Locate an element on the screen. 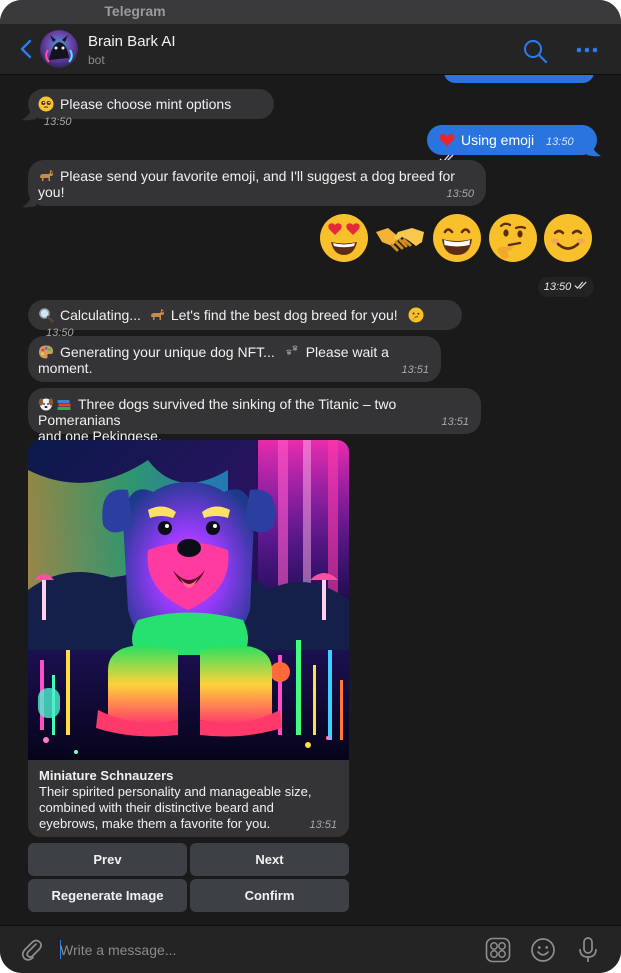 The height and width of the screenshot is (973, 621). more-dots-icon is located at coordinates (587, 50).